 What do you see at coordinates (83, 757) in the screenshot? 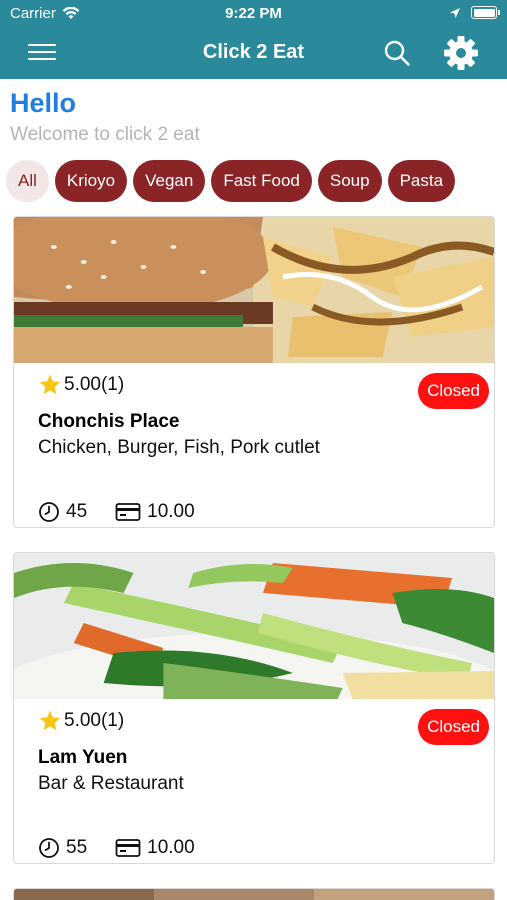
I see `restaurant-name: Lam Yuen` at bounding box center [83, 757].